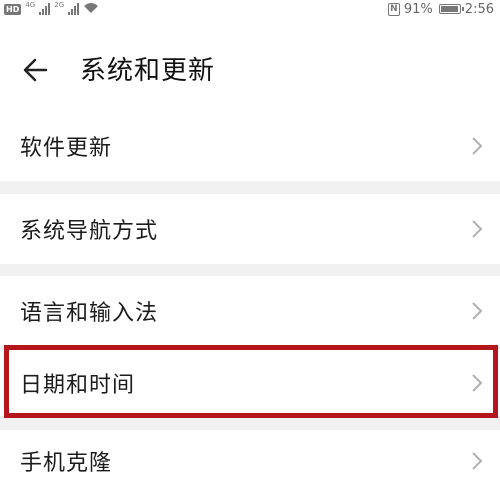  Describe the element at coordinates (51, 9) in the screenshot. I see `status-left: HD 4G 2G` at that location.